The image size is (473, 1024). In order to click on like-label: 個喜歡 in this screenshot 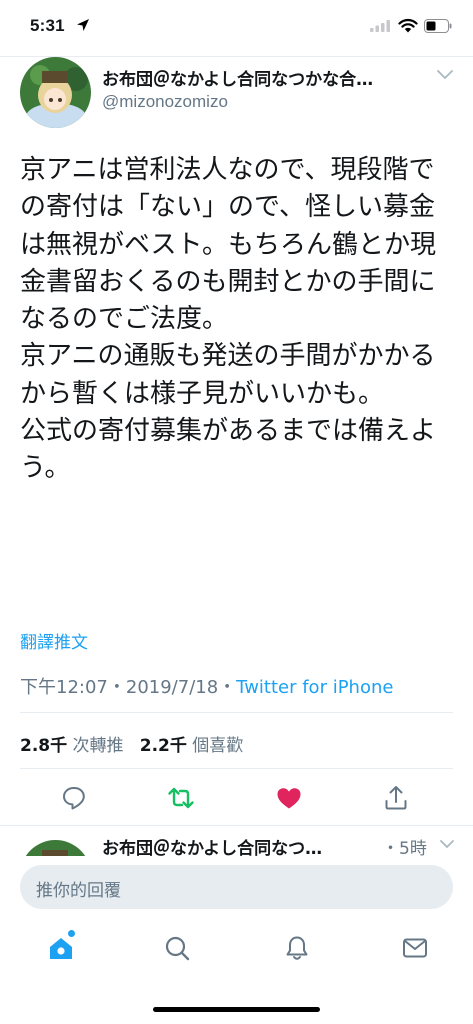, I will do `click(217, 746)`.